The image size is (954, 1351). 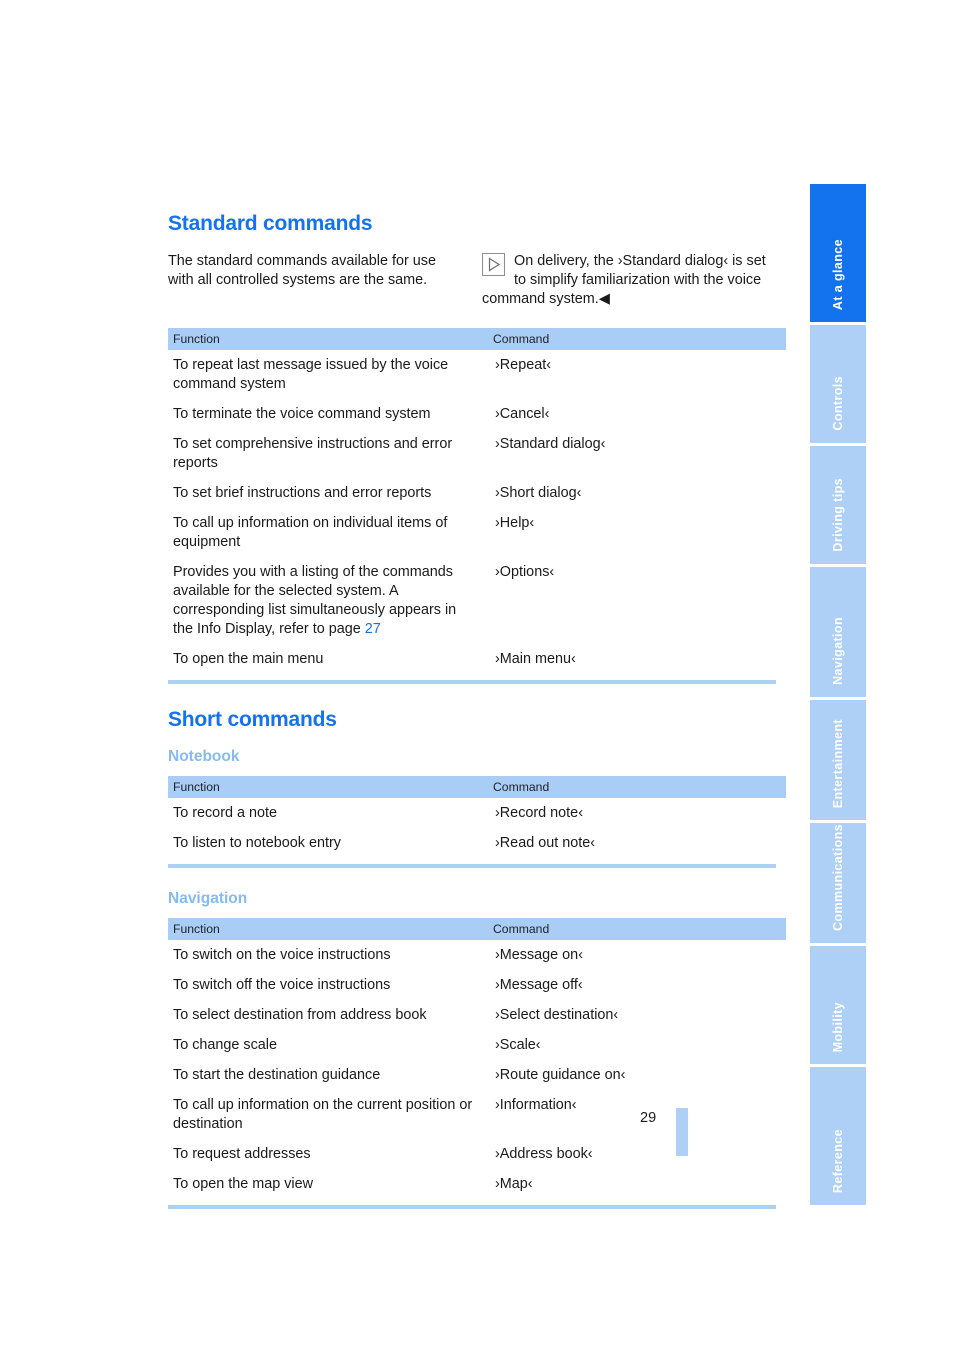 I want to click on table-row: To record a note ›Record note‹, so click(x=477, y=813).